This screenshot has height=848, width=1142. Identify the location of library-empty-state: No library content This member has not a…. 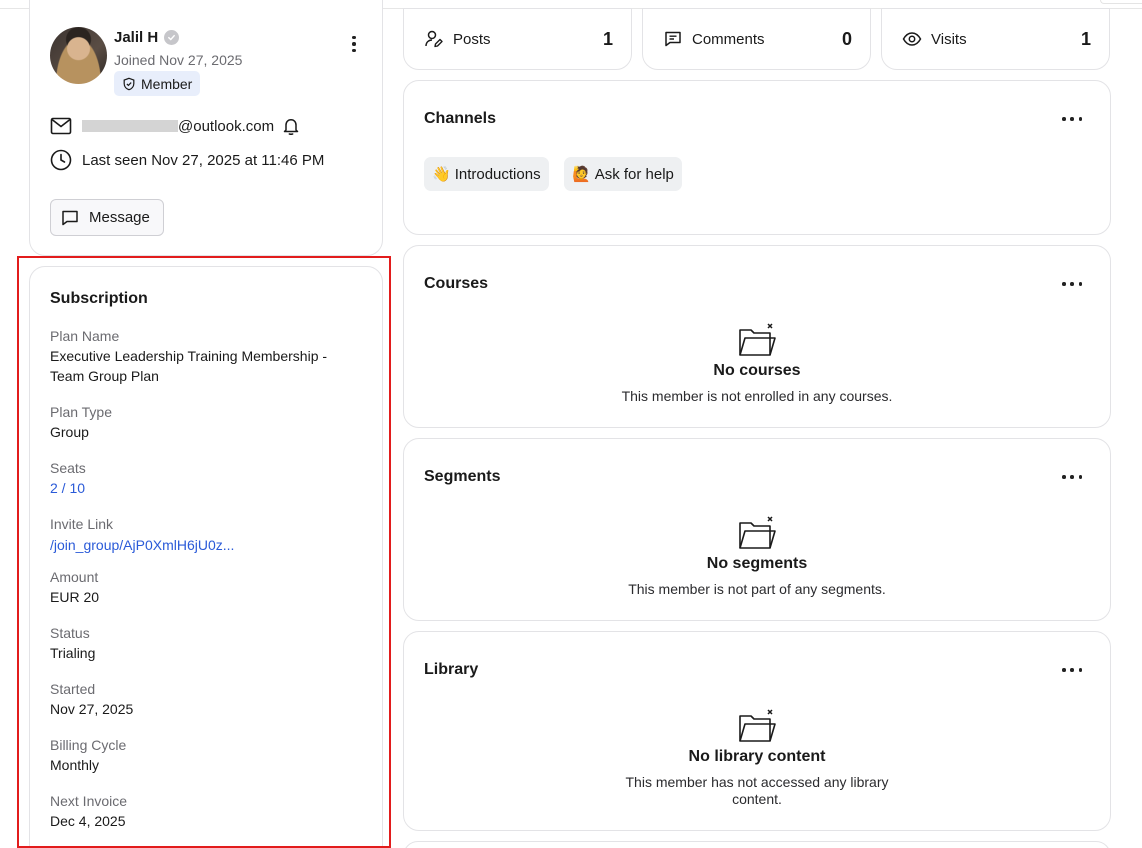
(757, 758).